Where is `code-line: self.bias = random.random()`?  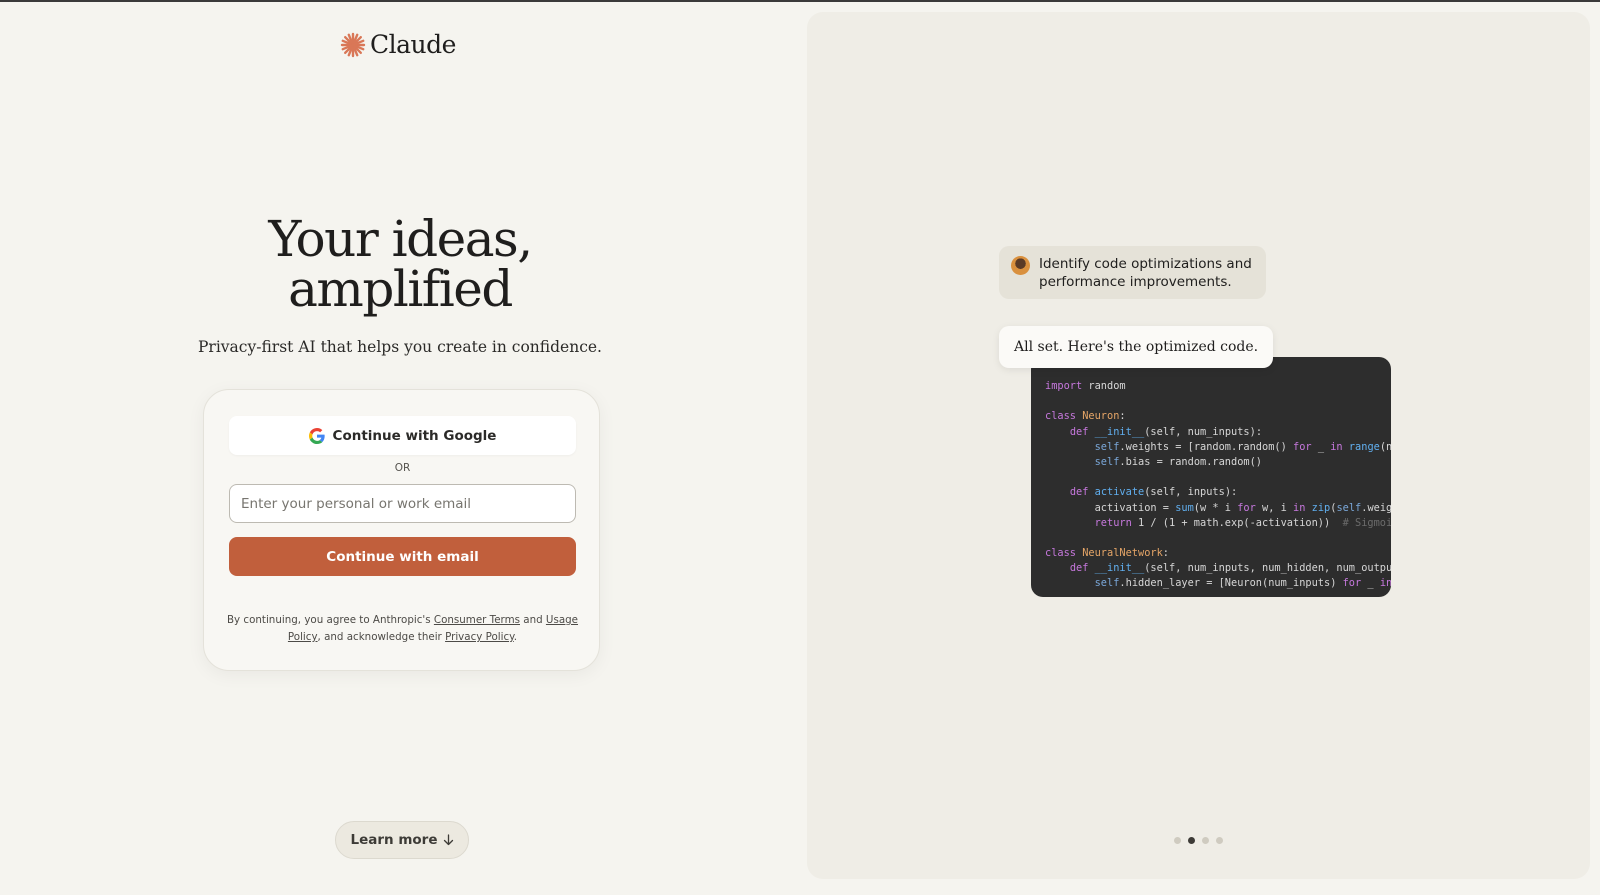 code-line: self.bias = random.random() is located at coordinates (1178, 461).